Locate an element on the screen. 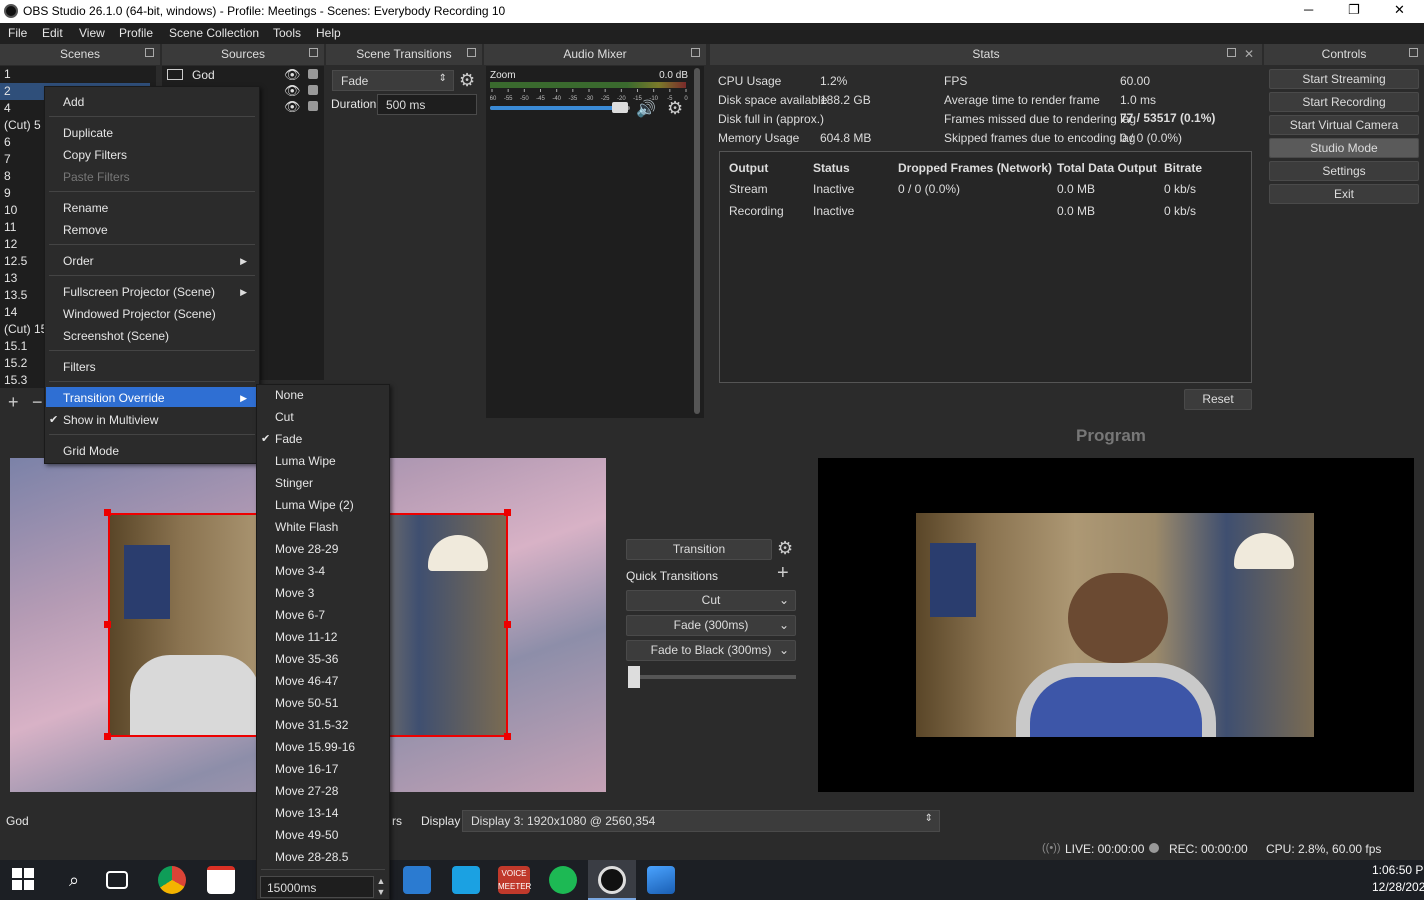 The image size is (1424, 900). file-icon is located at coordinates (417, 880).